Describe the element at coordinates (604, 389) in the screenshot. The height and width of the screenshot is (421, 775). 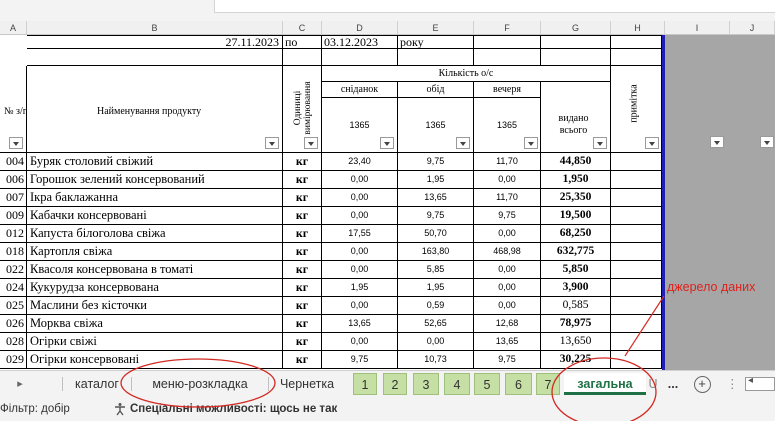
I see `annotation-ellipse-general` at that location.